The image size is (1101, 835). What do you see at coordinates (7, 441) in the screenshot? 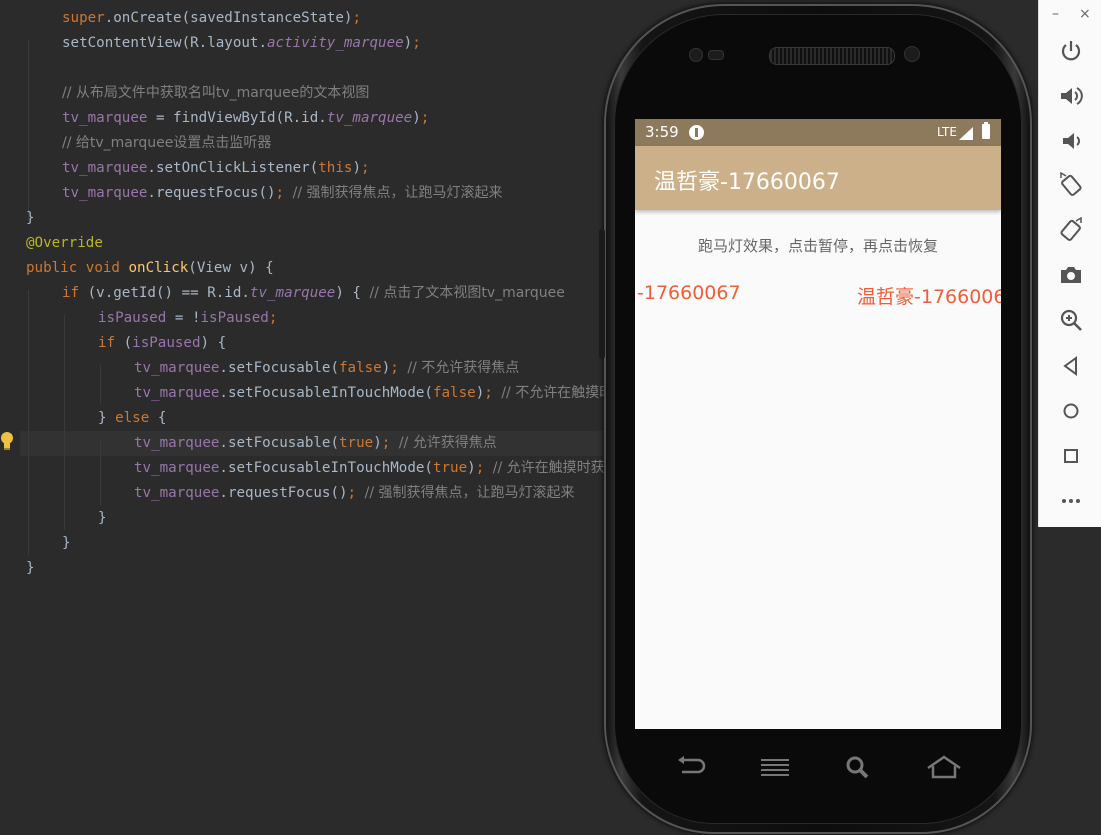
I see `lightbulb-icon` at bounding box center [7, 441].